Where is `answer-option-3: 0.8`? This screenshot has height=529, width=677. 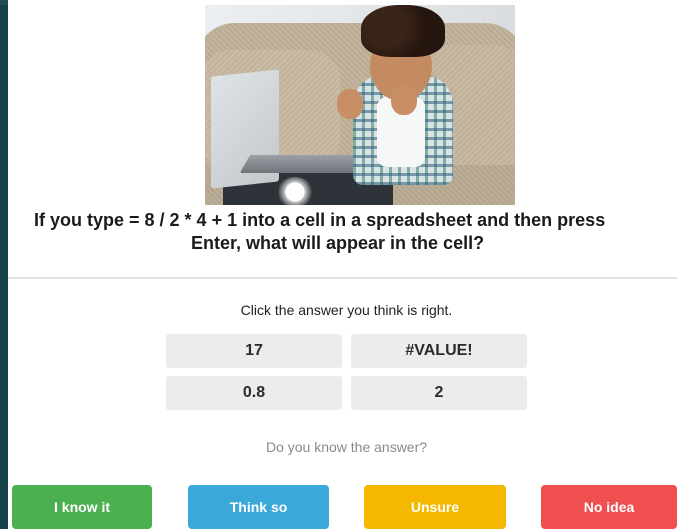
answer-option-3: 0.8 is located at coordinates (254, 393).